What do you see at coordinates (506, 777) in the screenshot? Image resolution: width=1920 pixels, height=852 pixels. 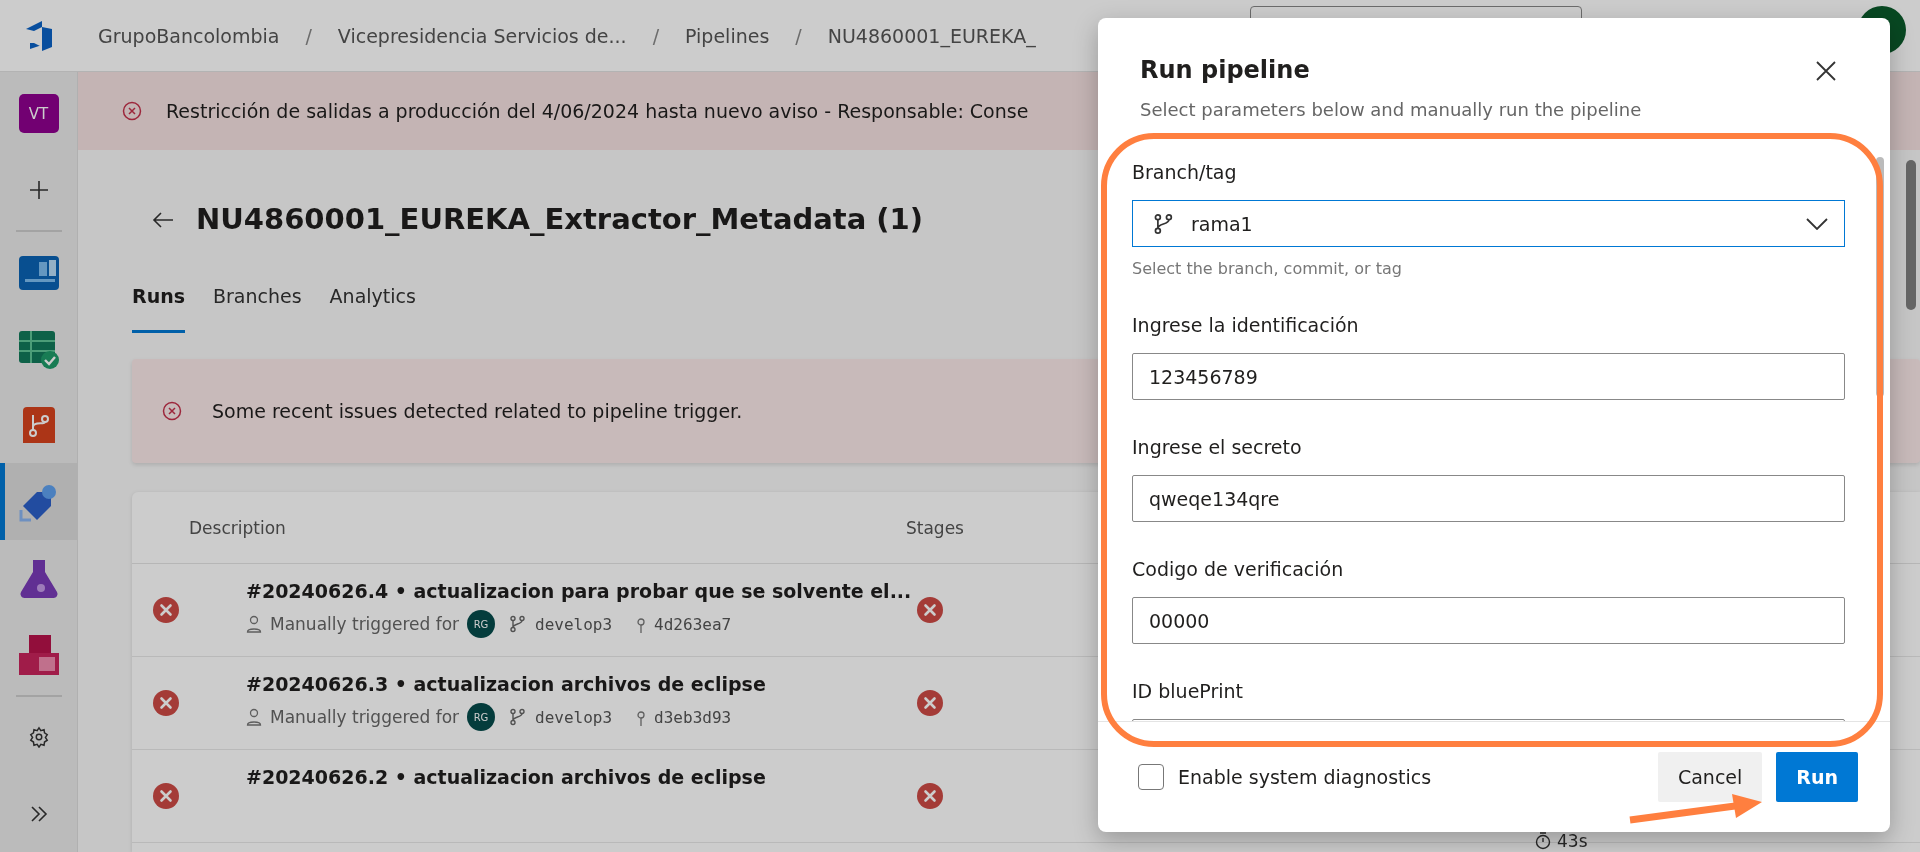 I see `run-title: #20240626.2 • actualizacion archivos de eclipse` at bounding box center [506, 777].